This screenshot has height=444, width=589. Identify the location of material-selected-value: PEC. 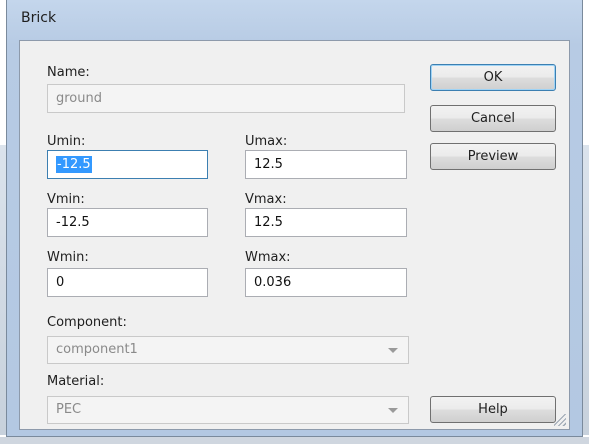
(69, 409).